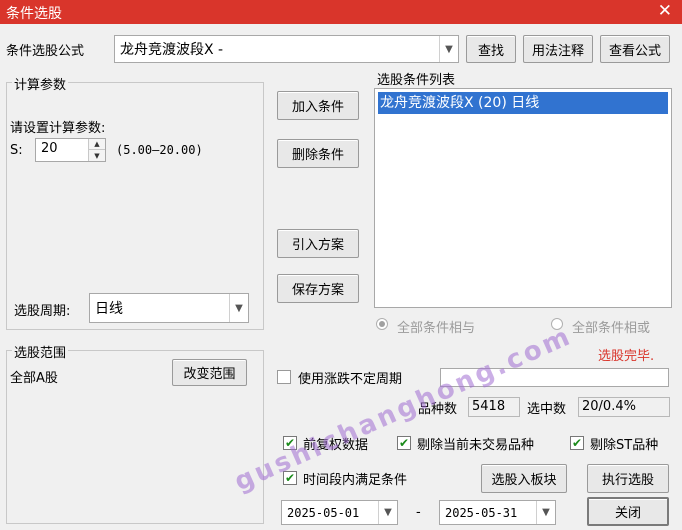 The height and width of the screenshot is (530, 682). What do you see at coordinates (70, 150) in the screenshot?
I see `s-param-stepper: 20 ▲ ▼` at bounding box center [70, 150].